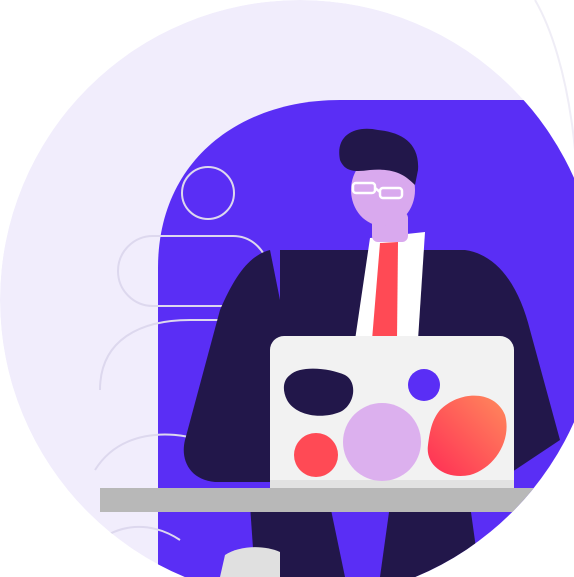 The height and width of the screenshot is (577, 574). I want to click on laptop-icon, so click(392, 416).